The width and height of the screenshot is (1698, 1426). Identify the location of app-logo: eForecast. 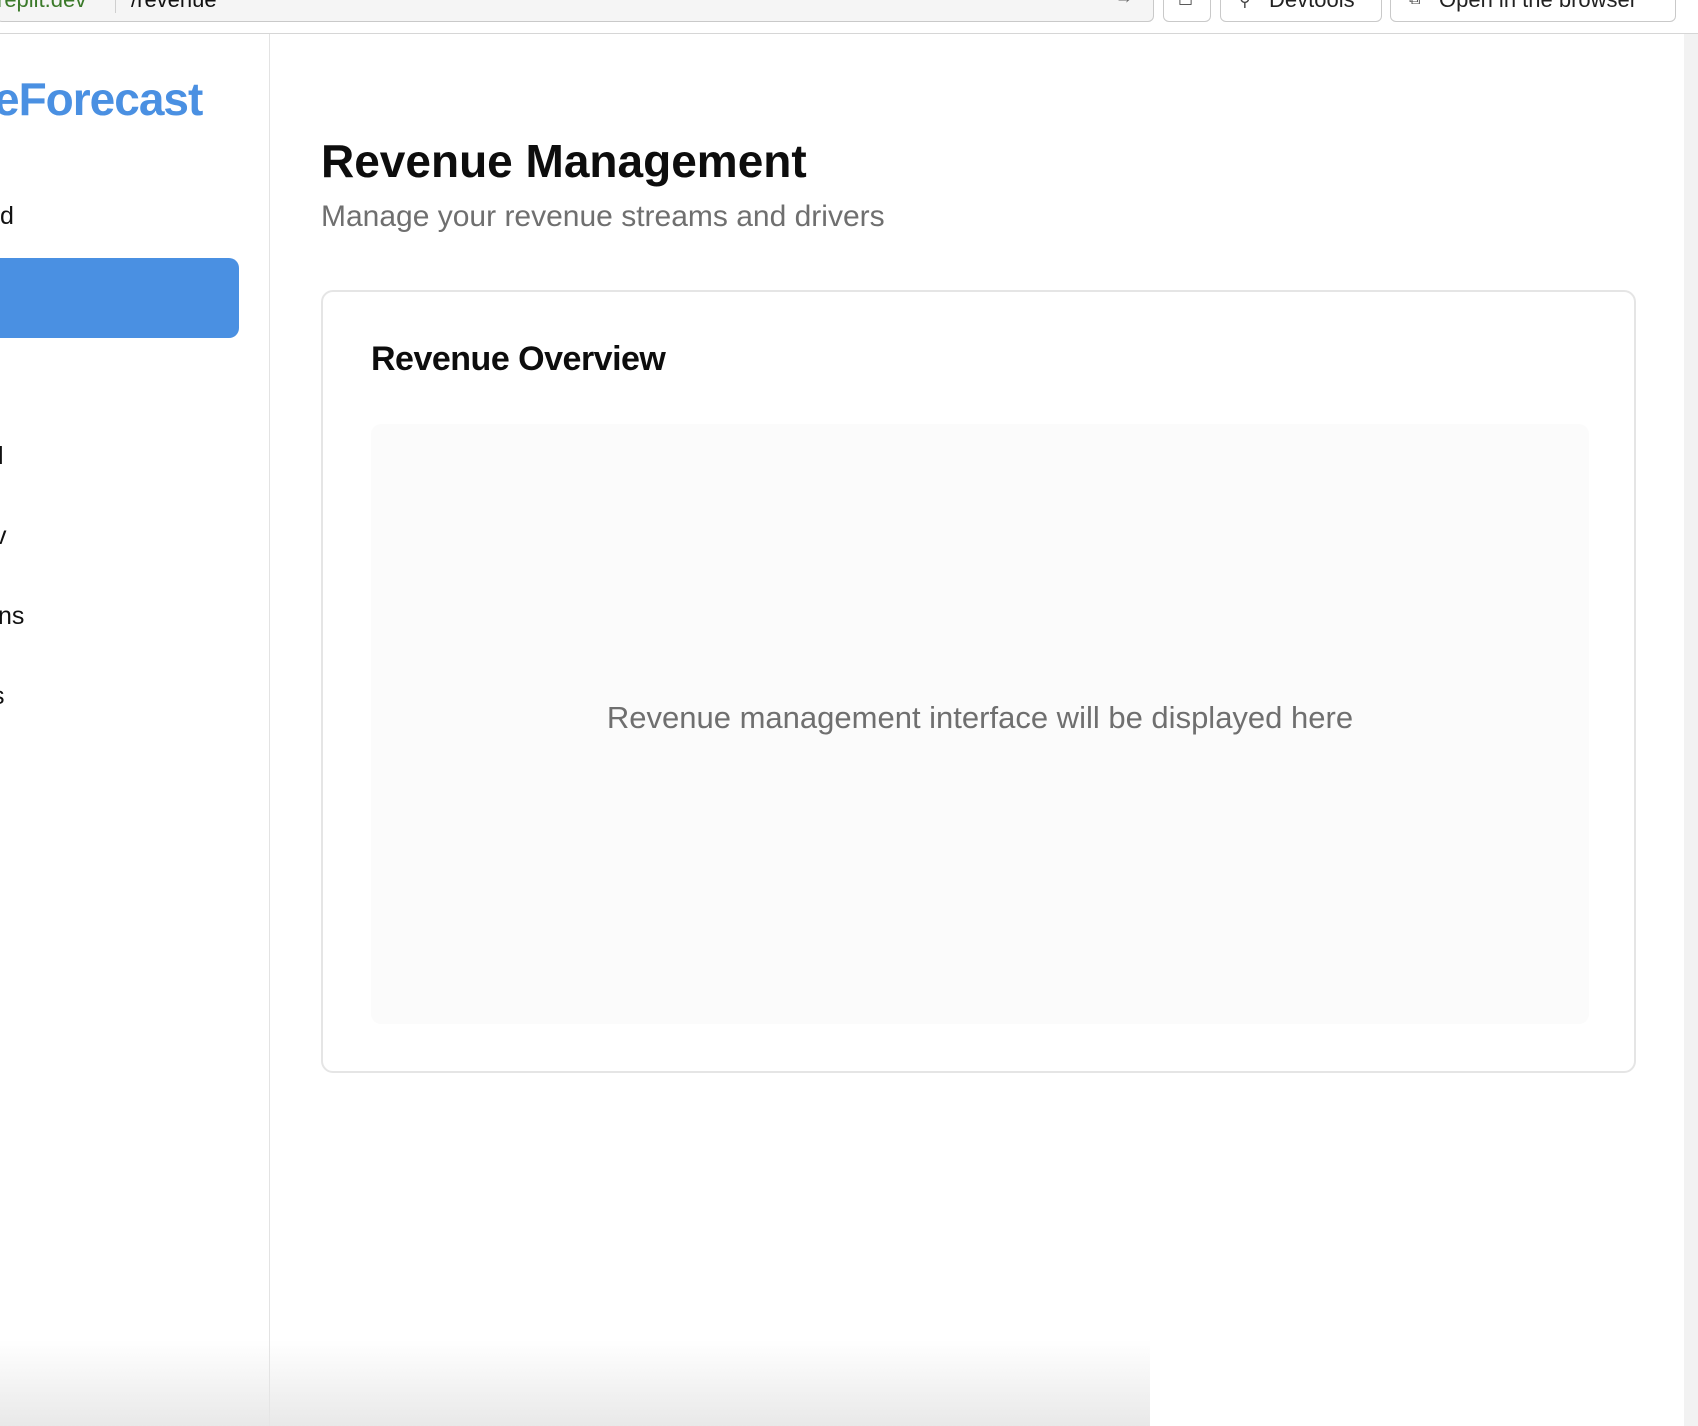
(101, 99).